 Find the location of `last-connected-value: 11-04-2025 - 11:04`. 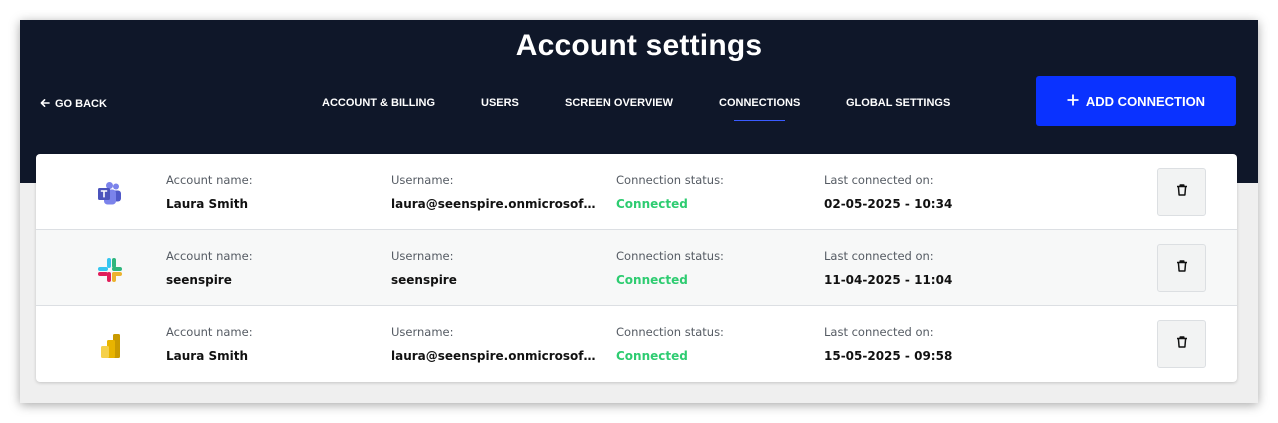

last-connected-value: 11-04-2025 - 11:04 is located at coordinates (888, 280).